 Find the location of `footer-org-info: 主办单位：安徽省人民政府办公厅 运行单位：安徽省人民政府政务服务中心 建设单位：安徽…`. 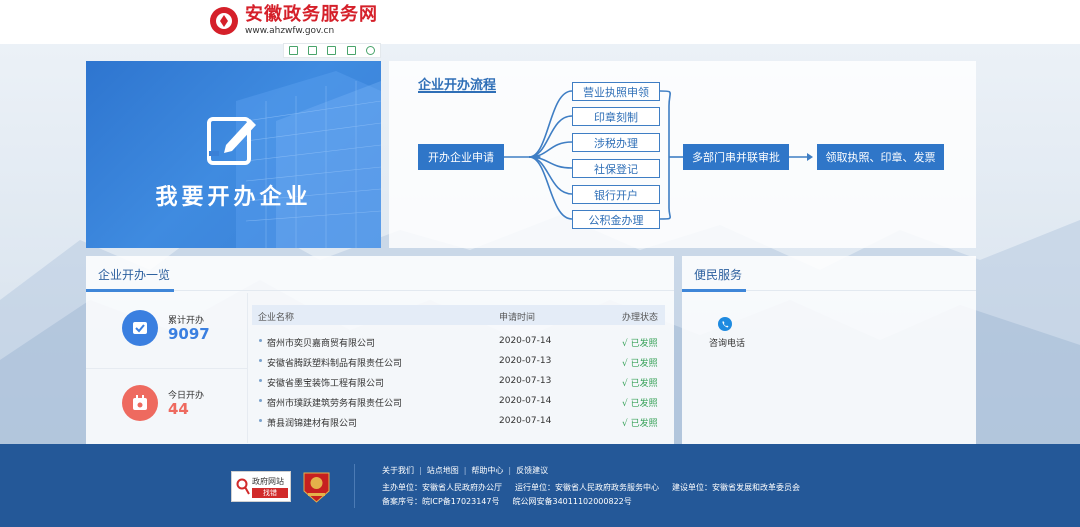

footer-org-info: 主办单位：安徽省人民政府办公厅 运行单位：安徽省人民政府政务服务中心 建设单位：安徽… is located at coordinates (597, 487).